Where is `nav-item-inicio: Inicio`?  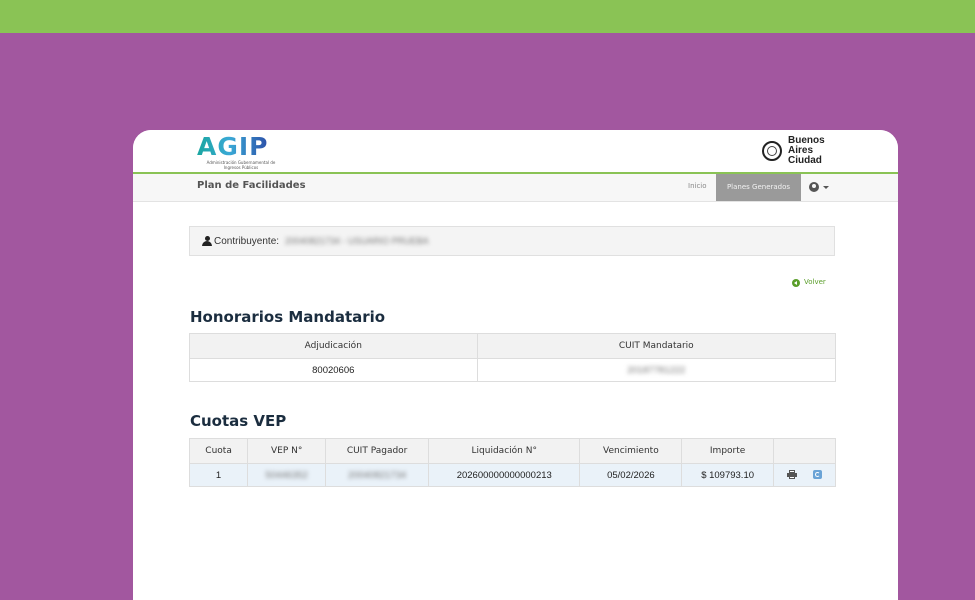
nav-item-inicio: Inicio is located at coordinates (697, 186).